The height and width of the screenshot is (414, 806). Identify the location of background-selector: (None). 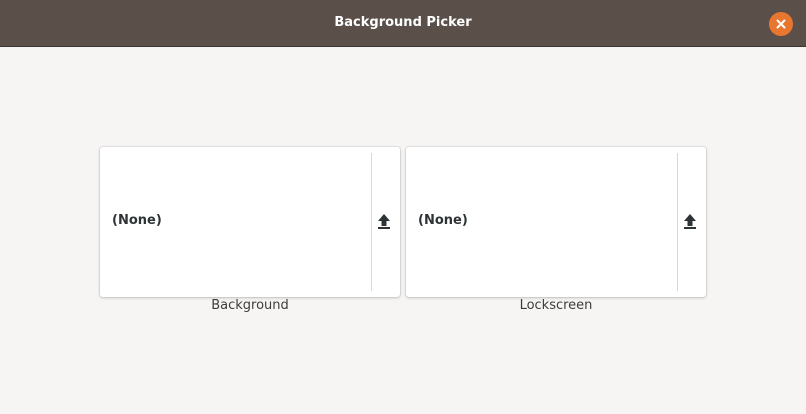
(250, 222).